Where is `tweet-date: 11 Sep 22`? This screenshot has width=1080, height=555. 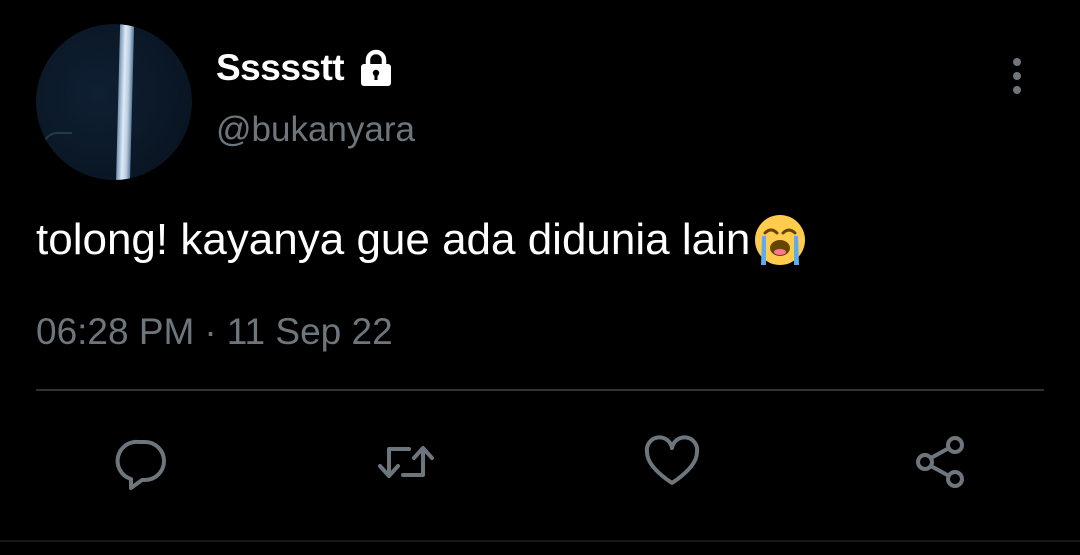 tweet-date: 11 Sep 22 is located at coordinates (309, 331).